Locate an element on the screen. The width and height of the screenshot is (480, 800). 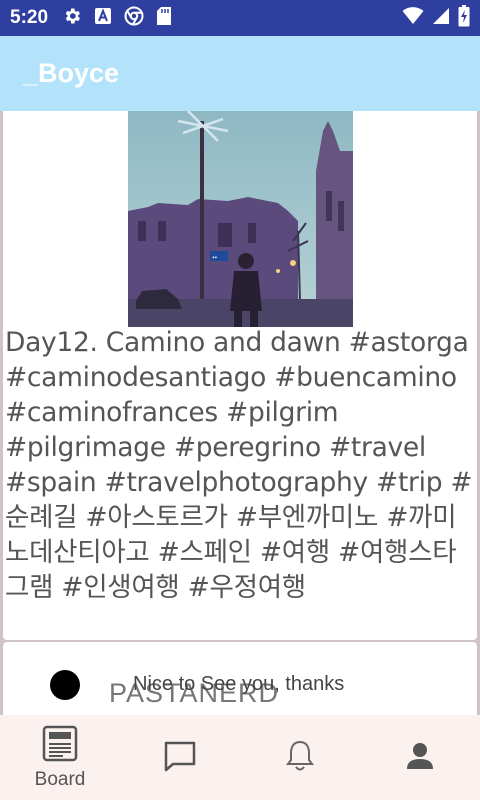
post-photo: ↔ is located at coordinates (240, 219).